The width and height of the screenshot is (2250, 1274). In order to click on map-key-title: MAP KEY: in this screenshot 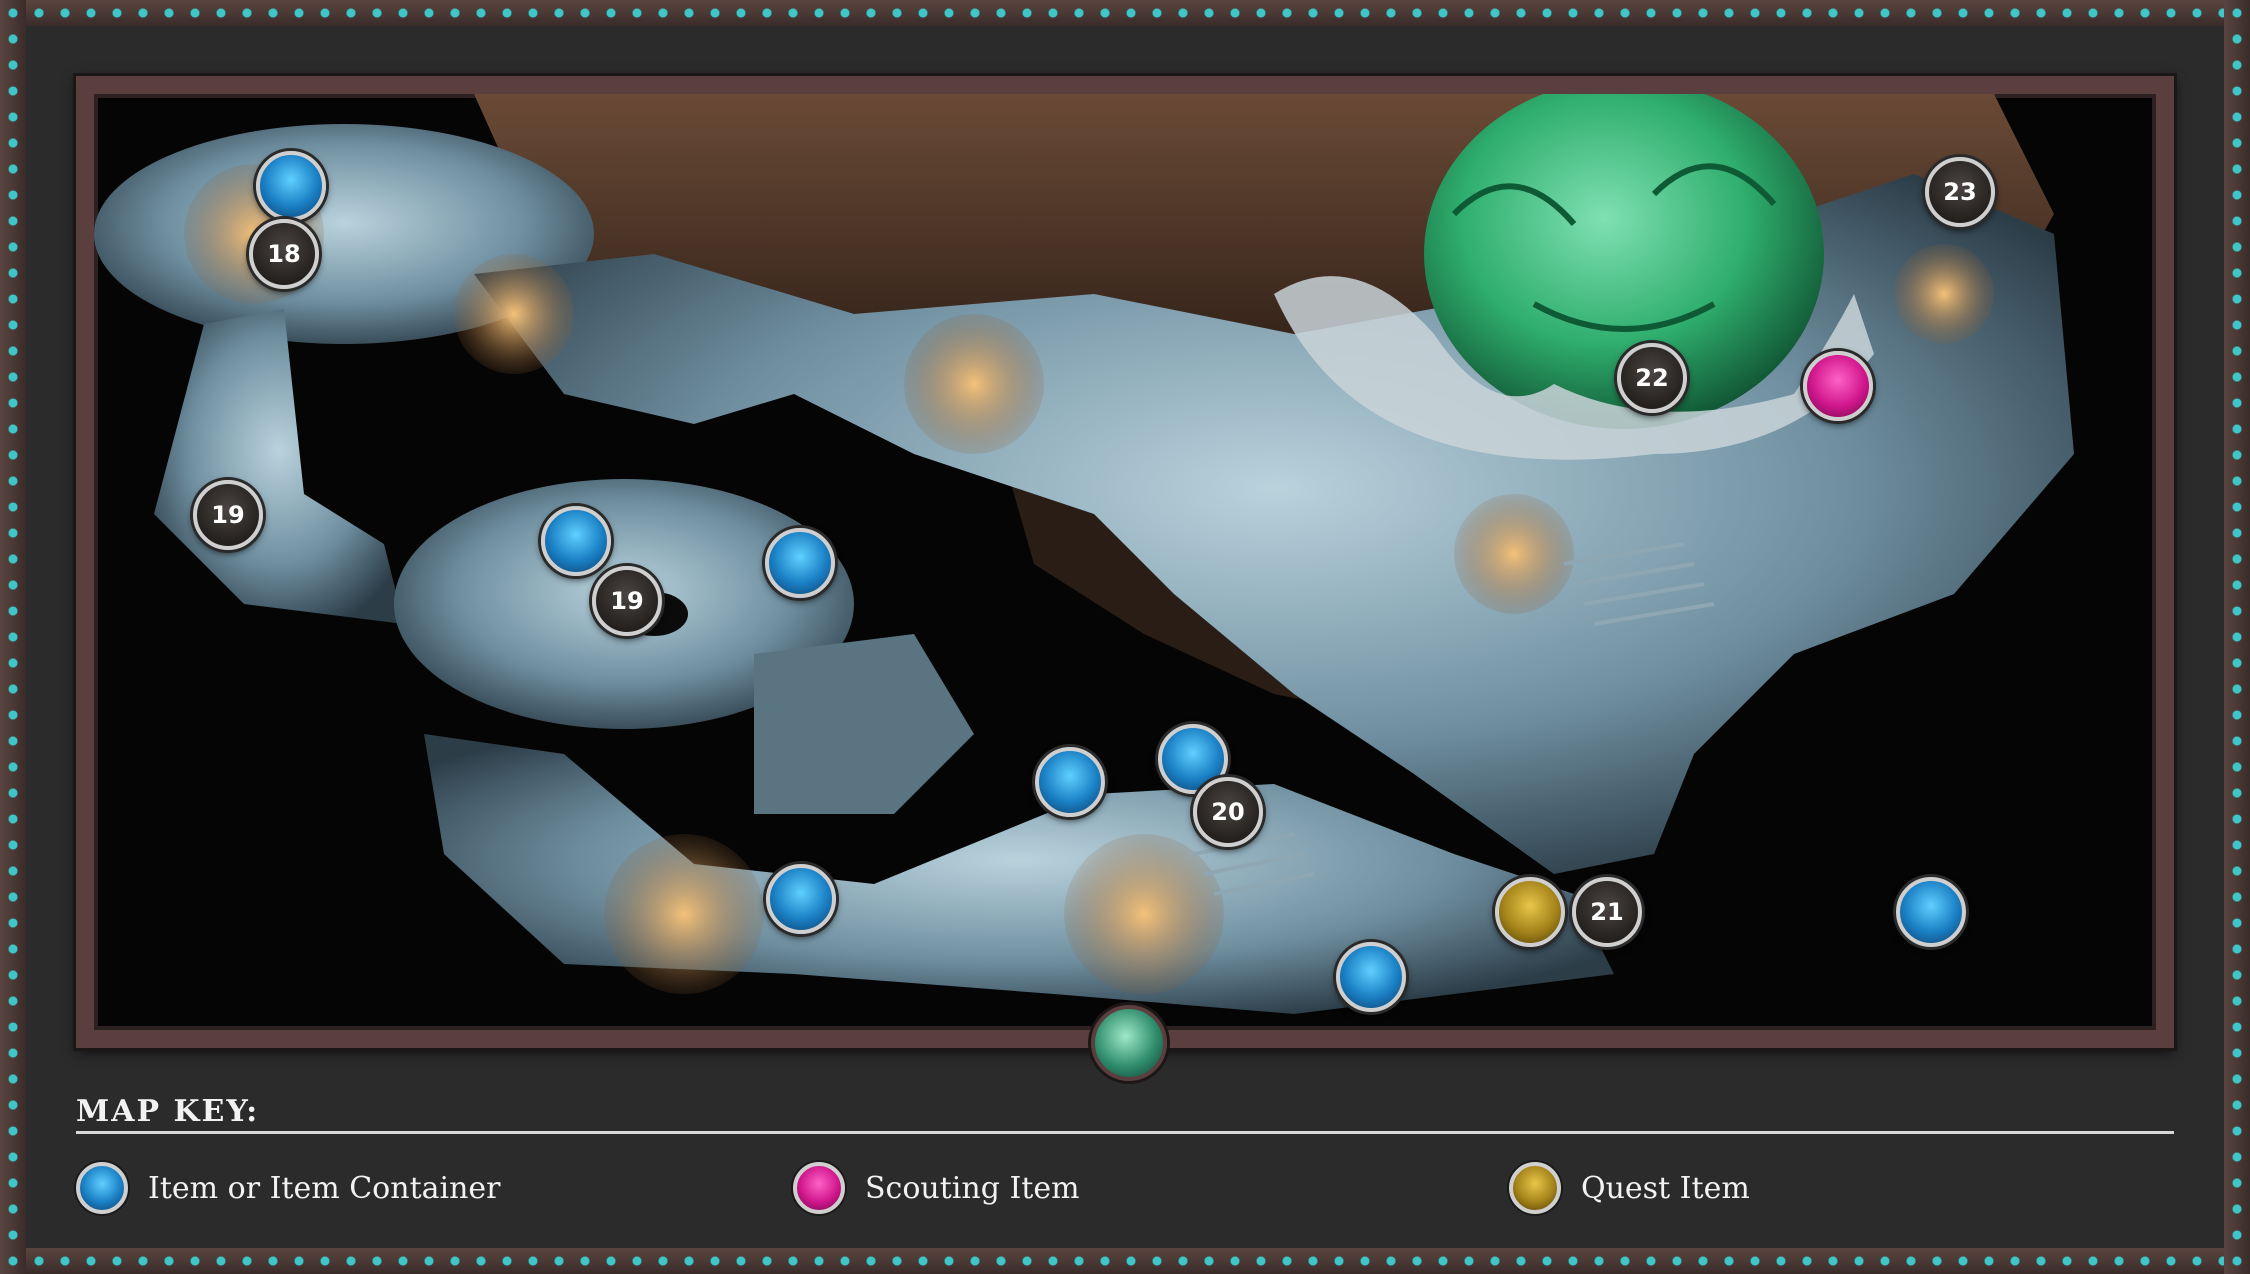, I will do `click(168, 1111)`.